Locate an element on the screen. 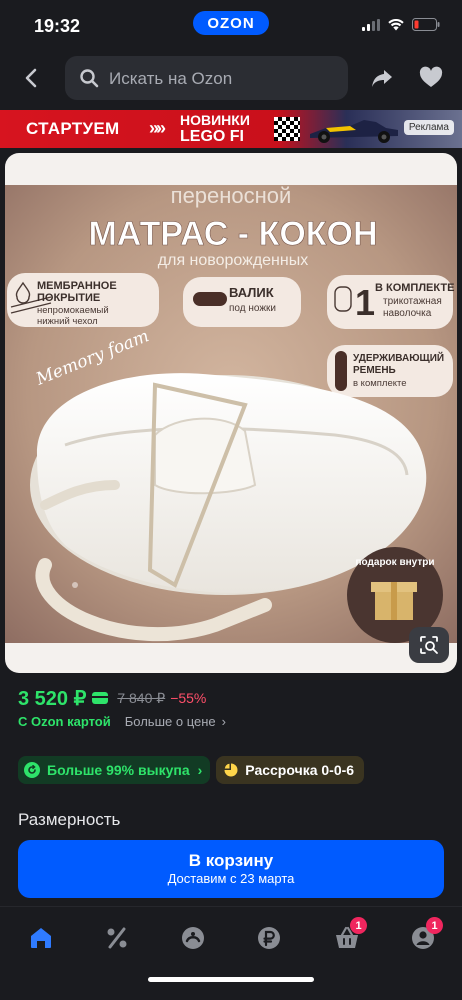  add-to-cart-label: В корзину is located at coordinates (231, 860).